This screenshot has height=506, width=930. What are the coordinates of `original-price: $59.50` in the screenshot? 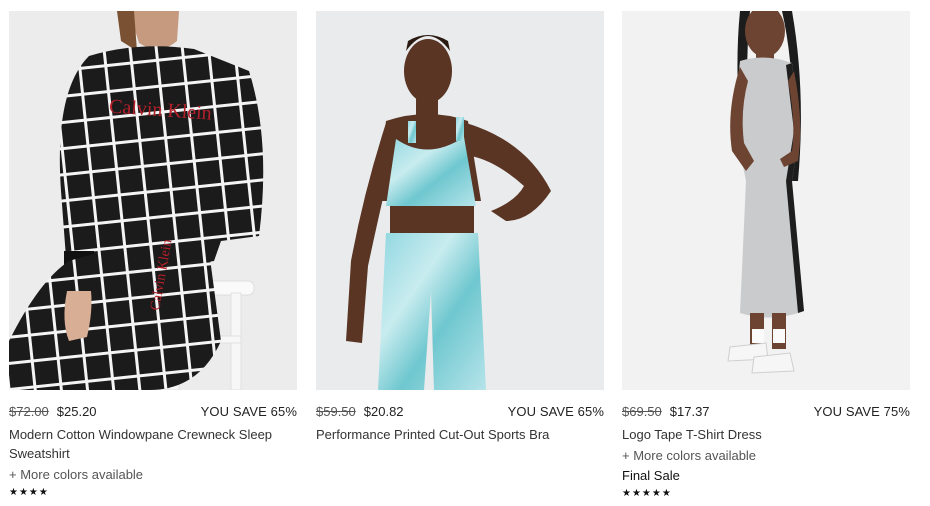 It's located at (336, 411).